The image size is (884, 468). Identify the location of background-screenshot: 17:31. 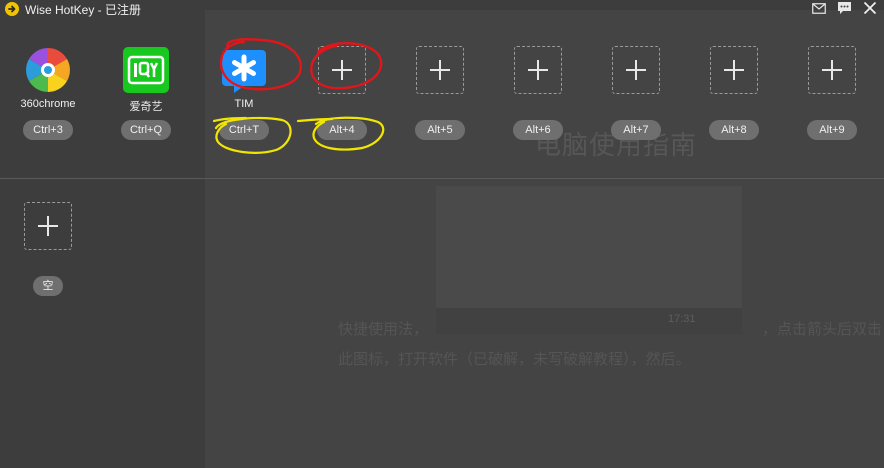
(589, 260).